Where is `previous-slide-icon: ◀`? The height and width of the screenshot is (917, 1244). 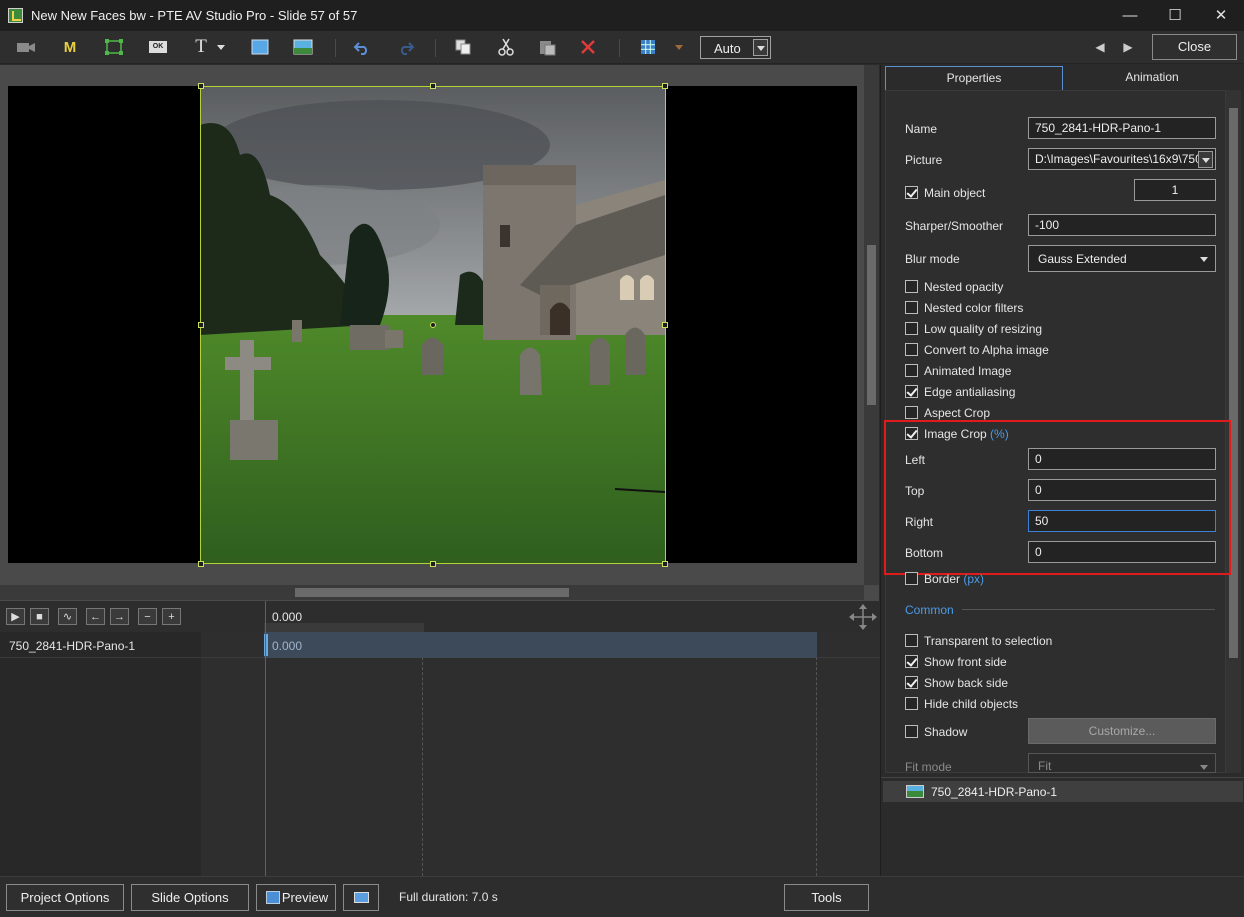 previous-slide-icon: ◀ is located at coordinates (1100, 47).